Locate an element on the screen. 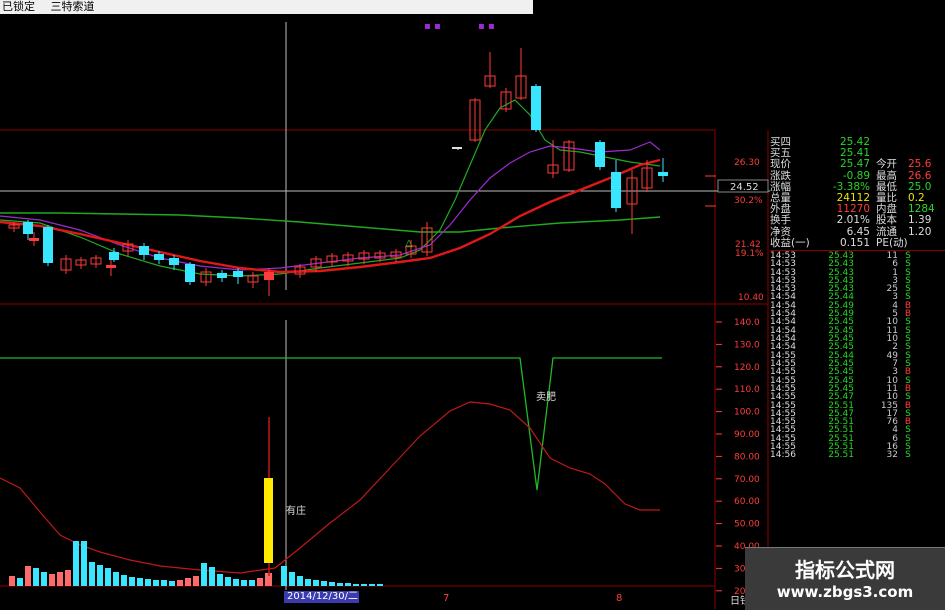 The height and width of the screenshot is (610, 945). volume-bars is located at coordinates (196, 563).